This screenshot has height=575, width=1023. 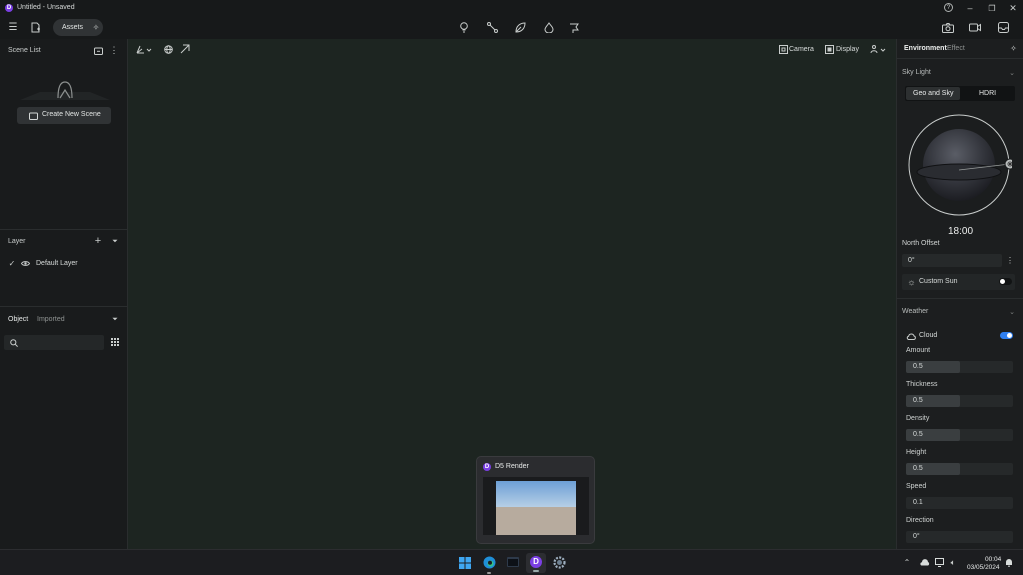 I want to click on path-tool-icon, so click(x=492, y=27).